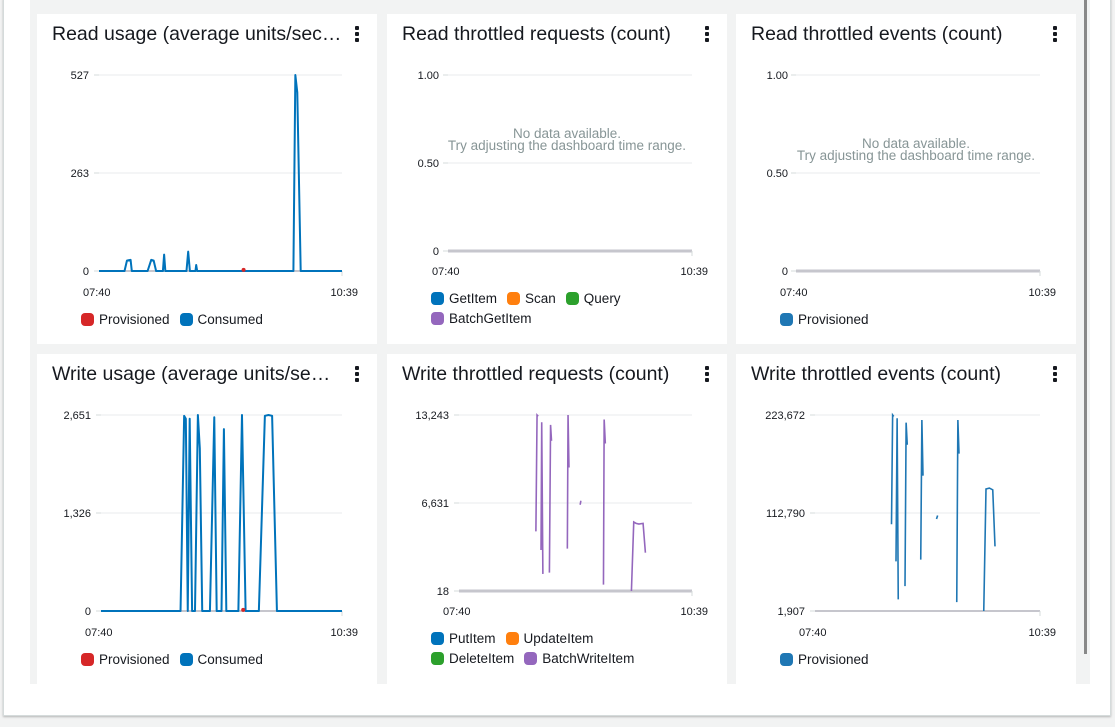  I want to click on legend-item: UpdateItem, so click(549, 638).